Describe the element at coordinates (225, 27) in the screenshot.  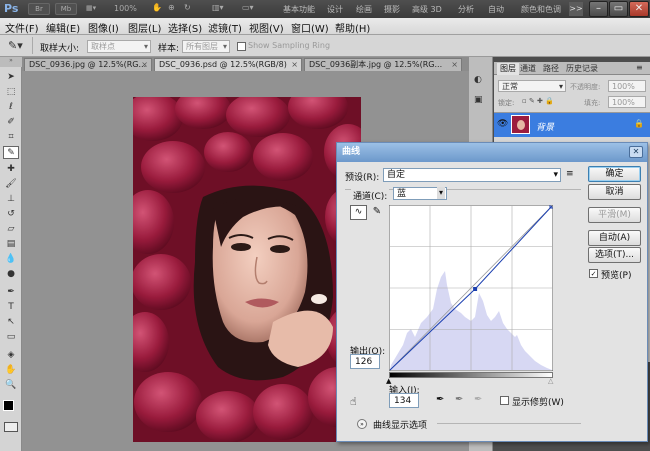
I see `menu-filter: 滤镜(T)` at that location.